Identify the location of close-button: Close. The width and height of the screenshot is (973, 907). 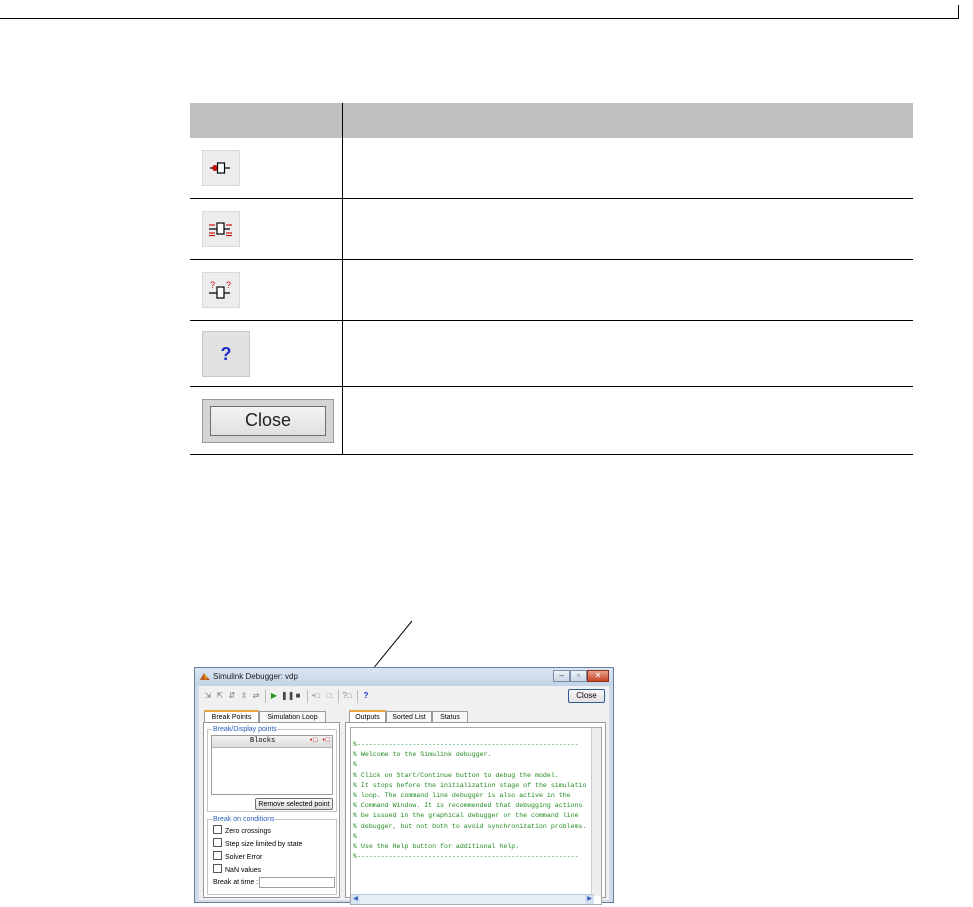
(586, 696).